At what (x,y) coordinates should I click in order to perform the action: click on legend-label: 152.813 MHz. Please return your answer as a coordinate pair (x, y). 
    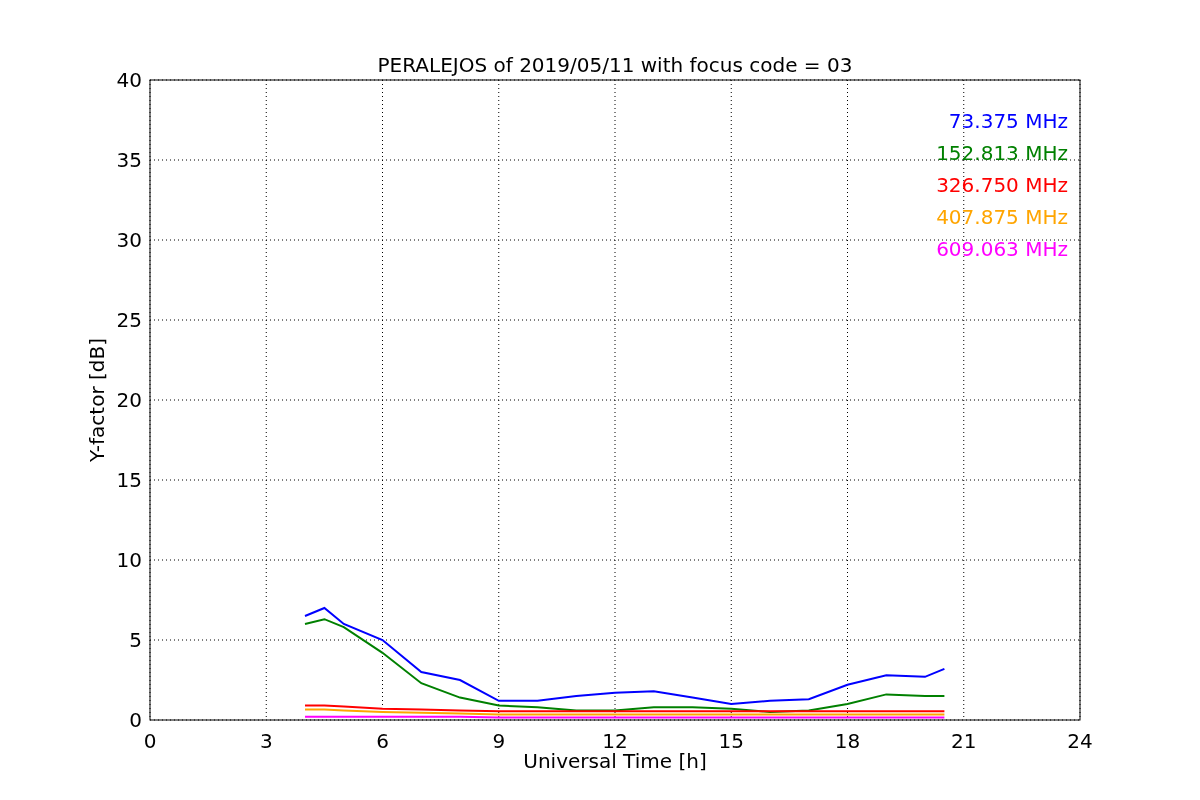
    Looking at the image, I should click on (1002, 153).